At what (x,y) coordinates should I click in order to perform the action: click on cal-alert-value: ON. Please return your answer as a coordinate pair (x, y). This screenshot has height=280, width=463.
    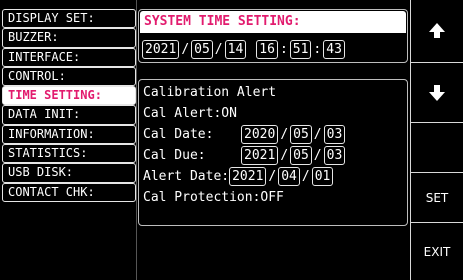
    Looking at the image, I should click on (229, 113).